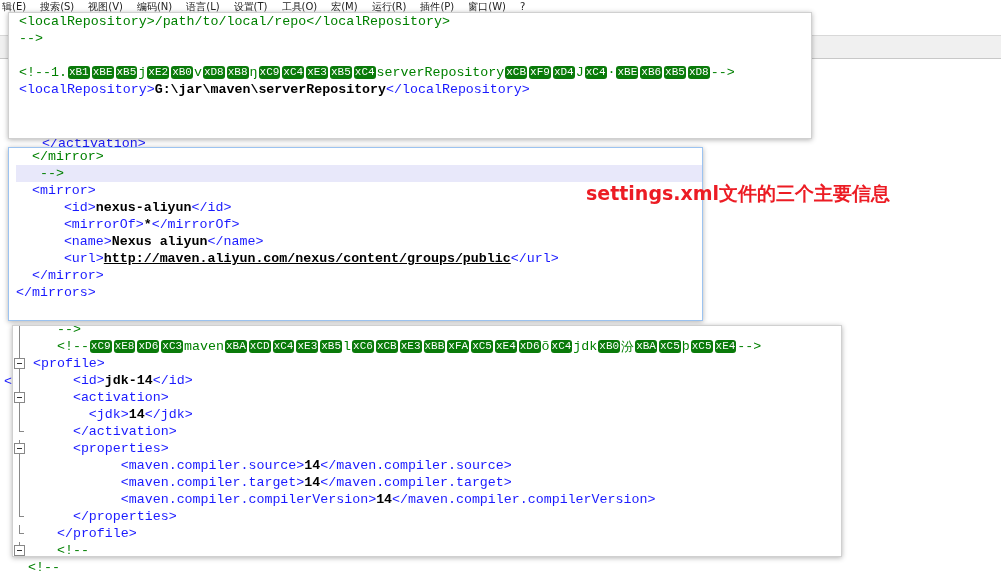  What do you see at coordinates (132, 380) in the screenshot?
I see `code-line: <id>jdk-14</id>` at bounding box center [132, 380].